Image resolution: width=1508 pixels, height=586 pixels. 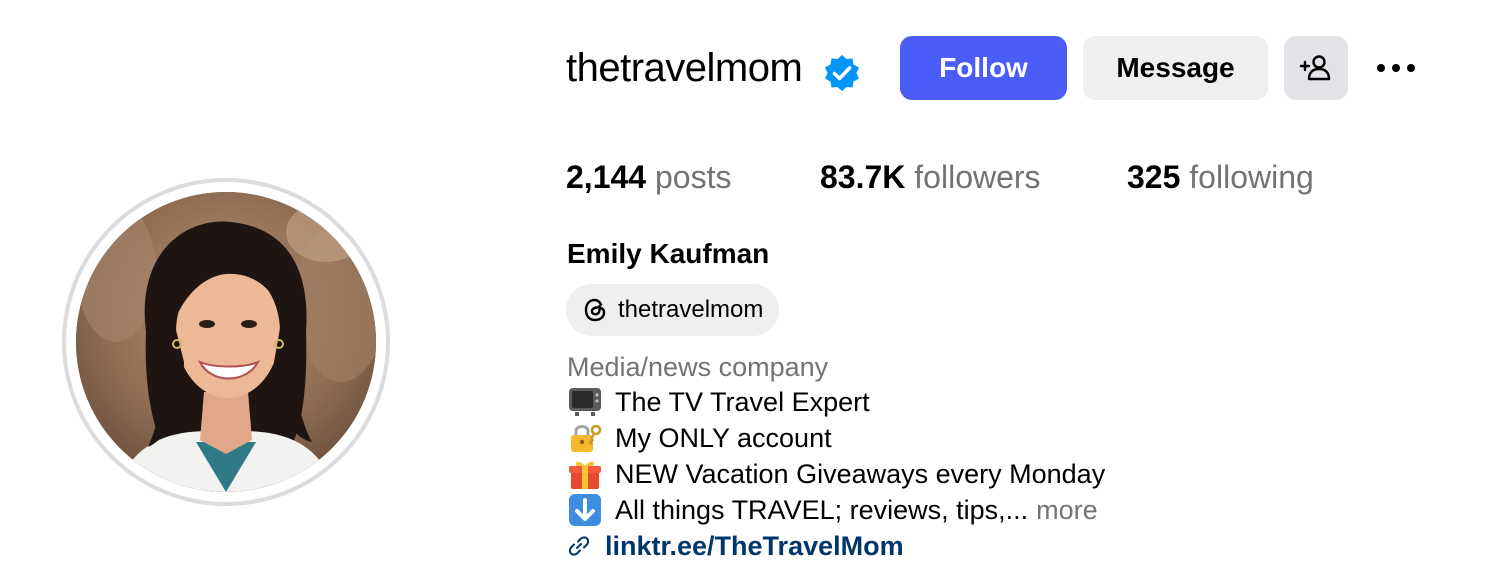 What do you see at coordinates (693, 177) in the screenshot?
I see `posts-label: posts` at bounding box center [693, 177].